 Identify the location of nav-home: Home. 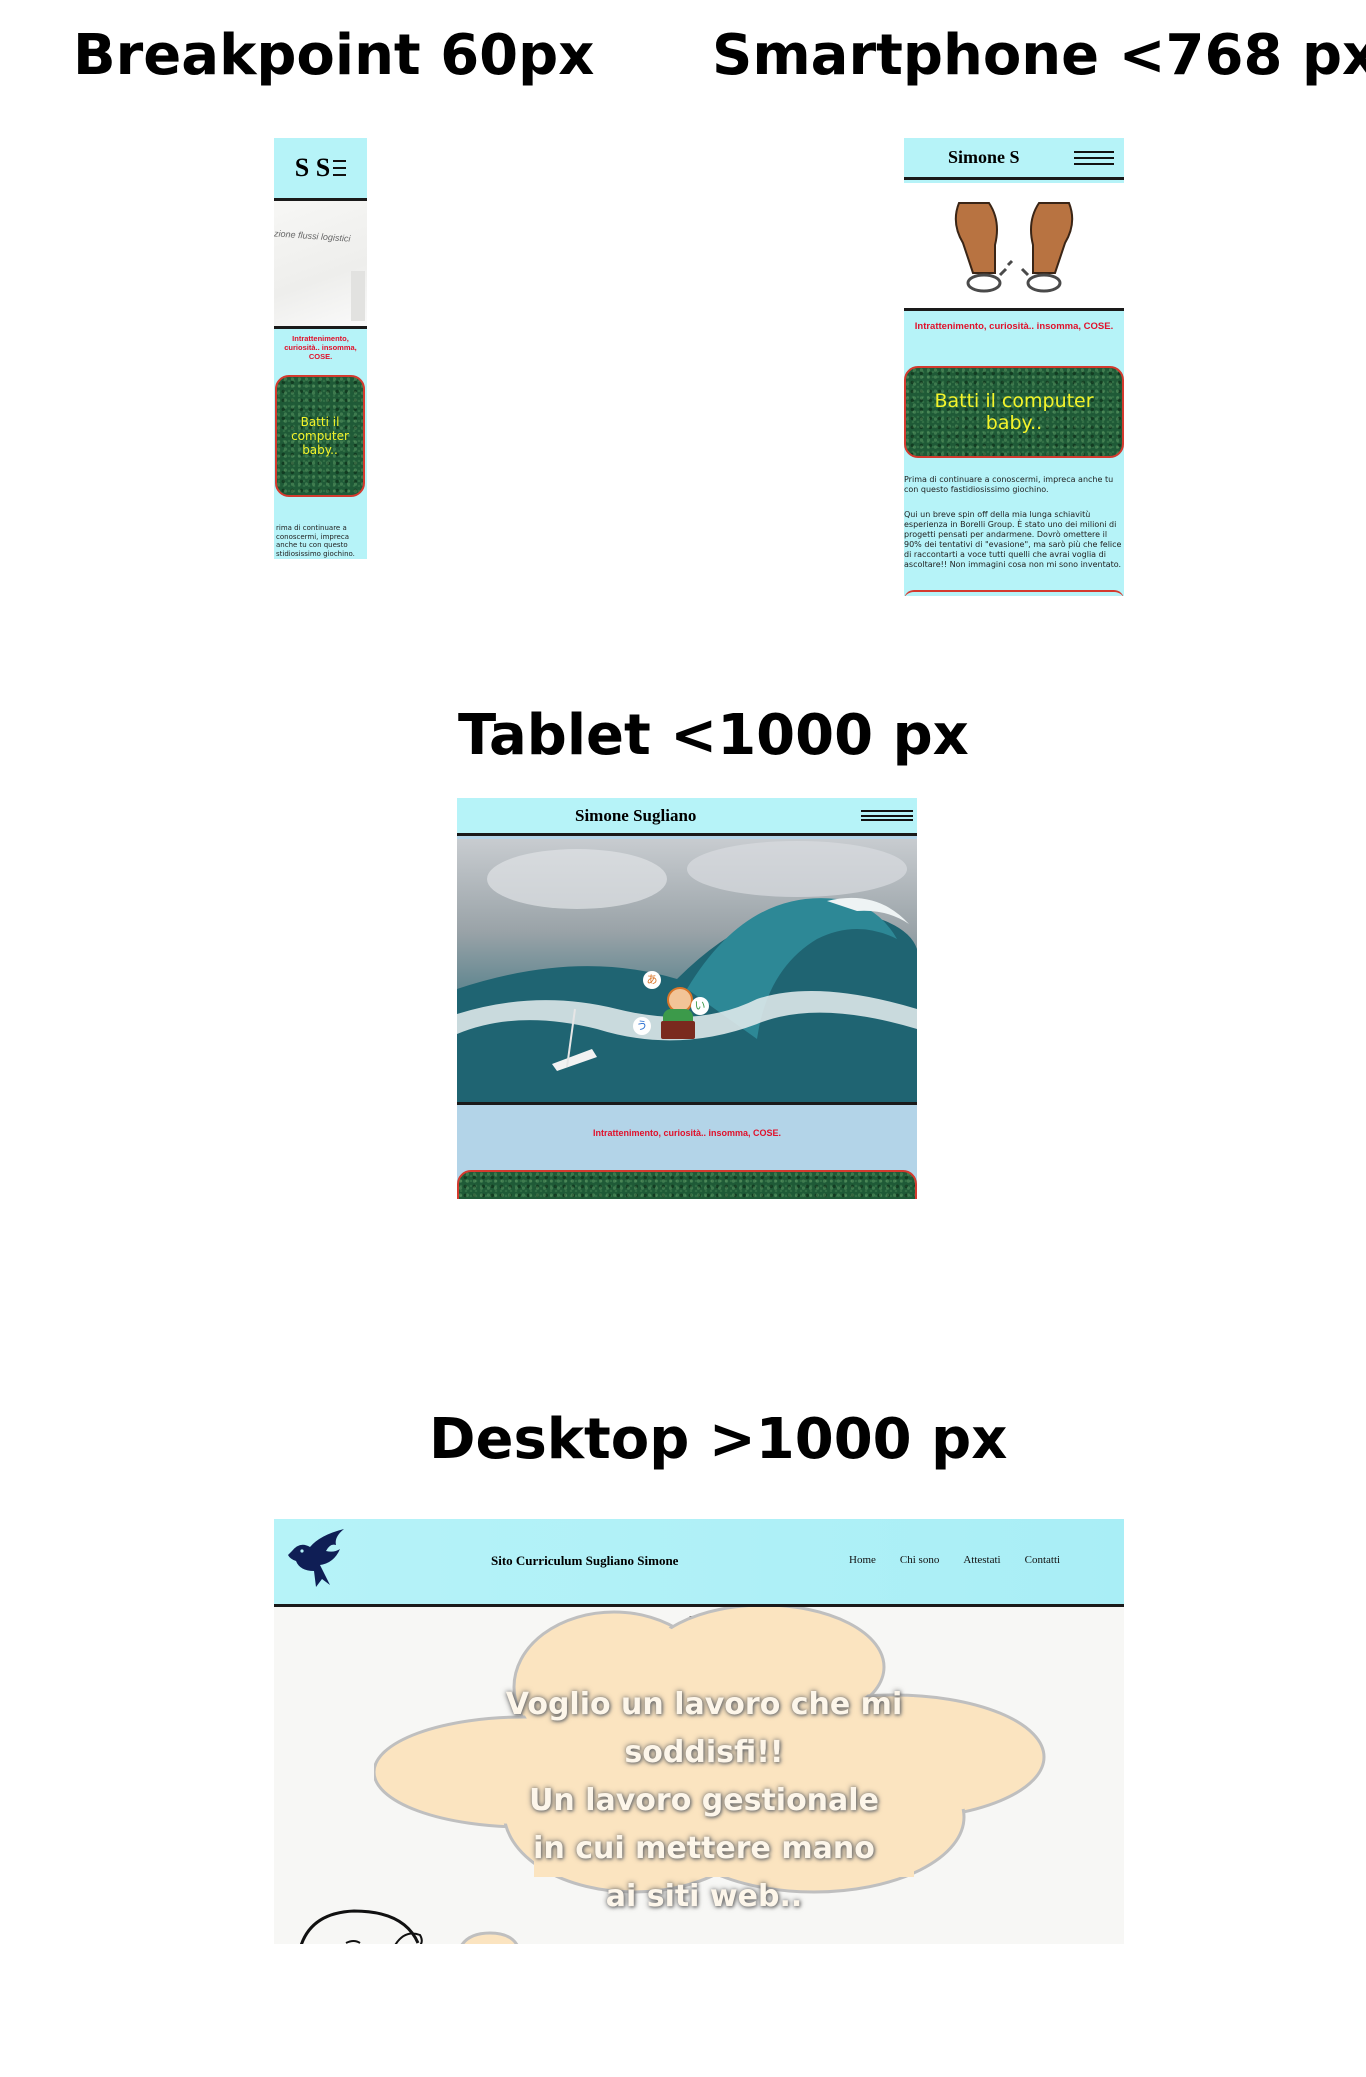
(862, 1560).